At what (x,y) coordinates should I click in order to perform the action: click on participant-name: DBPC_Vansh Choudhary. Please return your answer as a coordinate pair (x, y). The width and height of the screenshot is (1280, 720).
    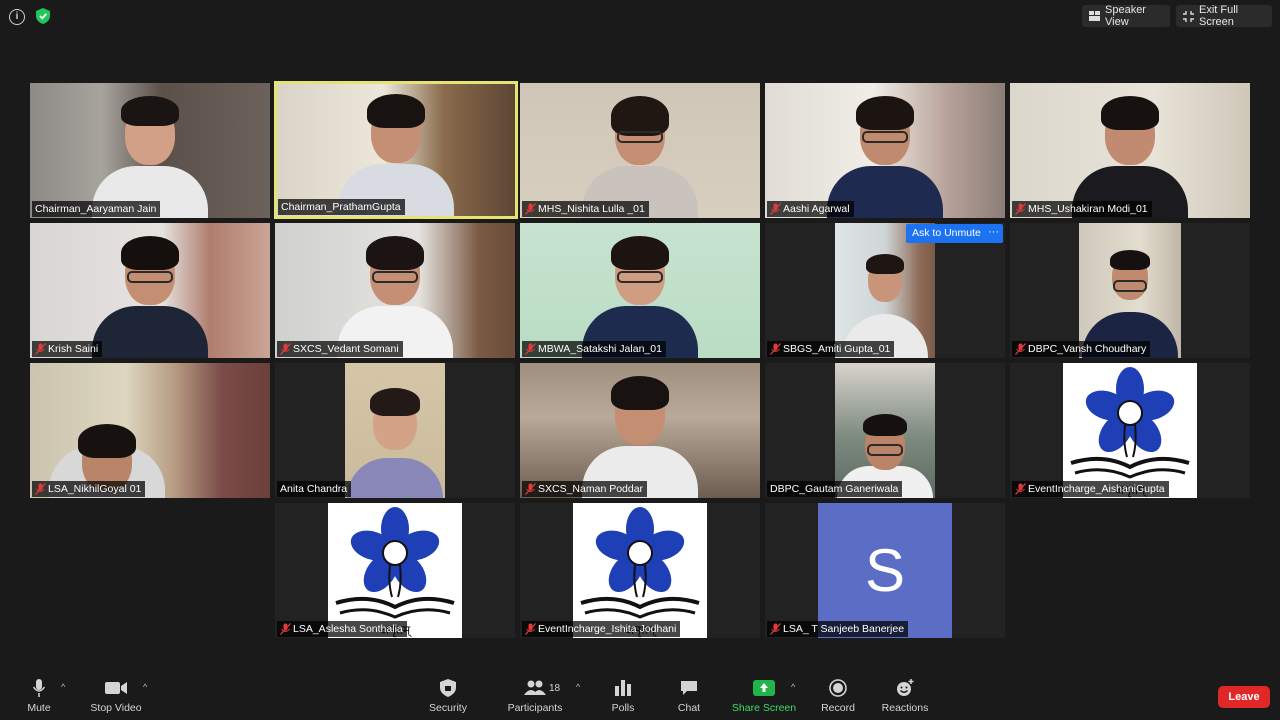
    Looking at the image, I should click on (1081, 349).